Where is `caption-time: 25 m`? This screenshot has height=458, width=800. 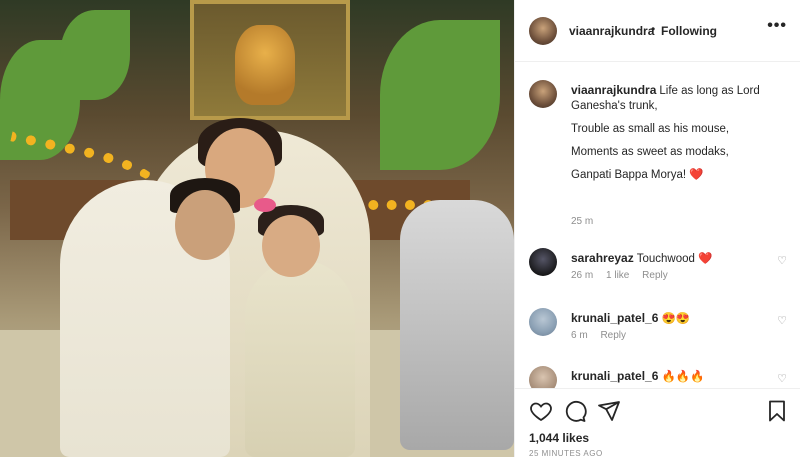 caption-time: 25 m is located at coordinates (582, 221).